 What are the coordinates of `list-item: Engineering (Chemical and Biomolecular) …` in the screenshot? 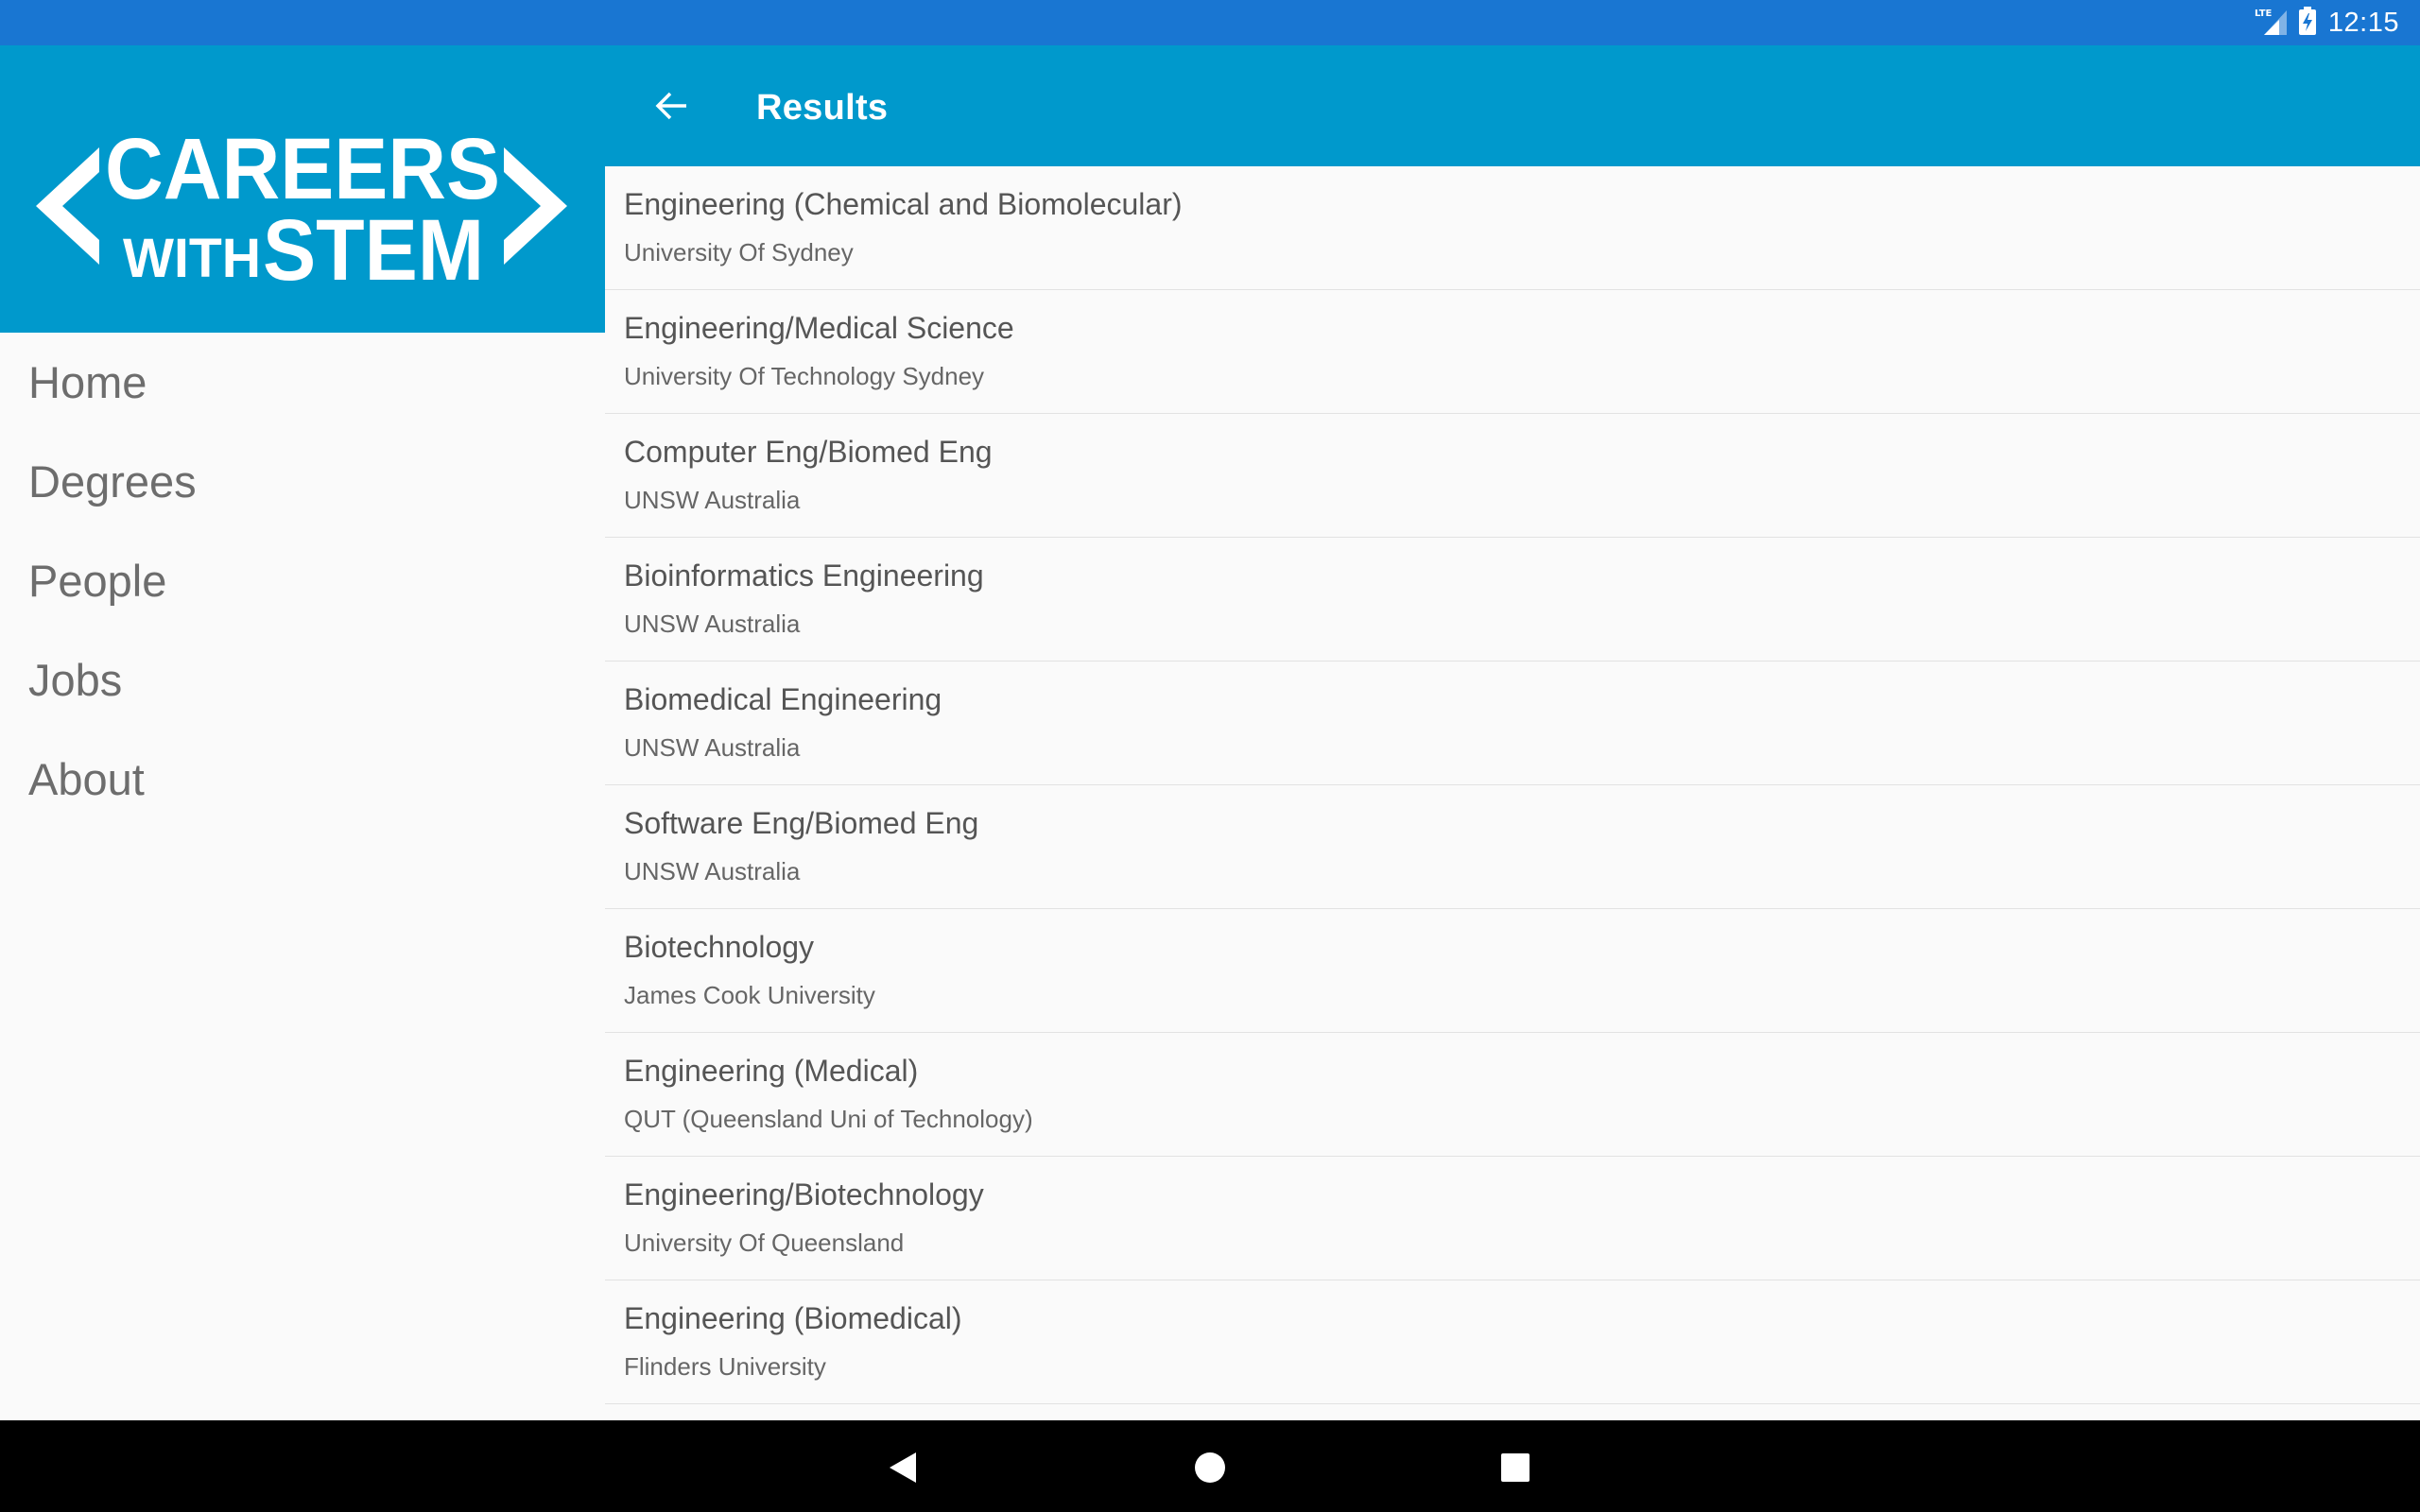 It's located at (1512, 228).